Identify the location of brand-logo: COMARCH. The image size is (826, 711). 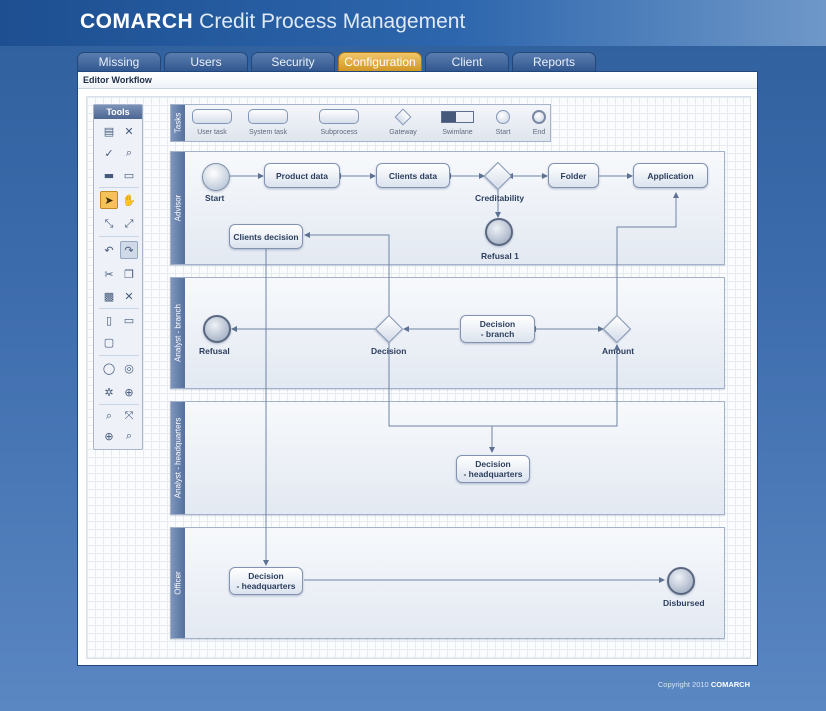
(137, 21).